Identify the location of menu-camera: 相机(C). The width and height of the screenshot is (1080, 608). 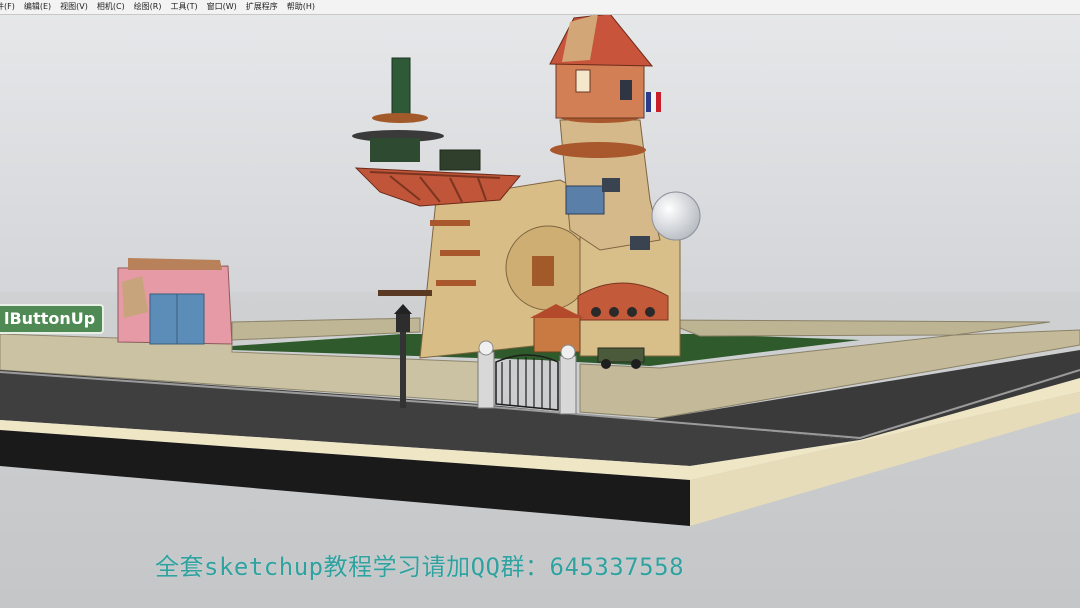
(111, 7).